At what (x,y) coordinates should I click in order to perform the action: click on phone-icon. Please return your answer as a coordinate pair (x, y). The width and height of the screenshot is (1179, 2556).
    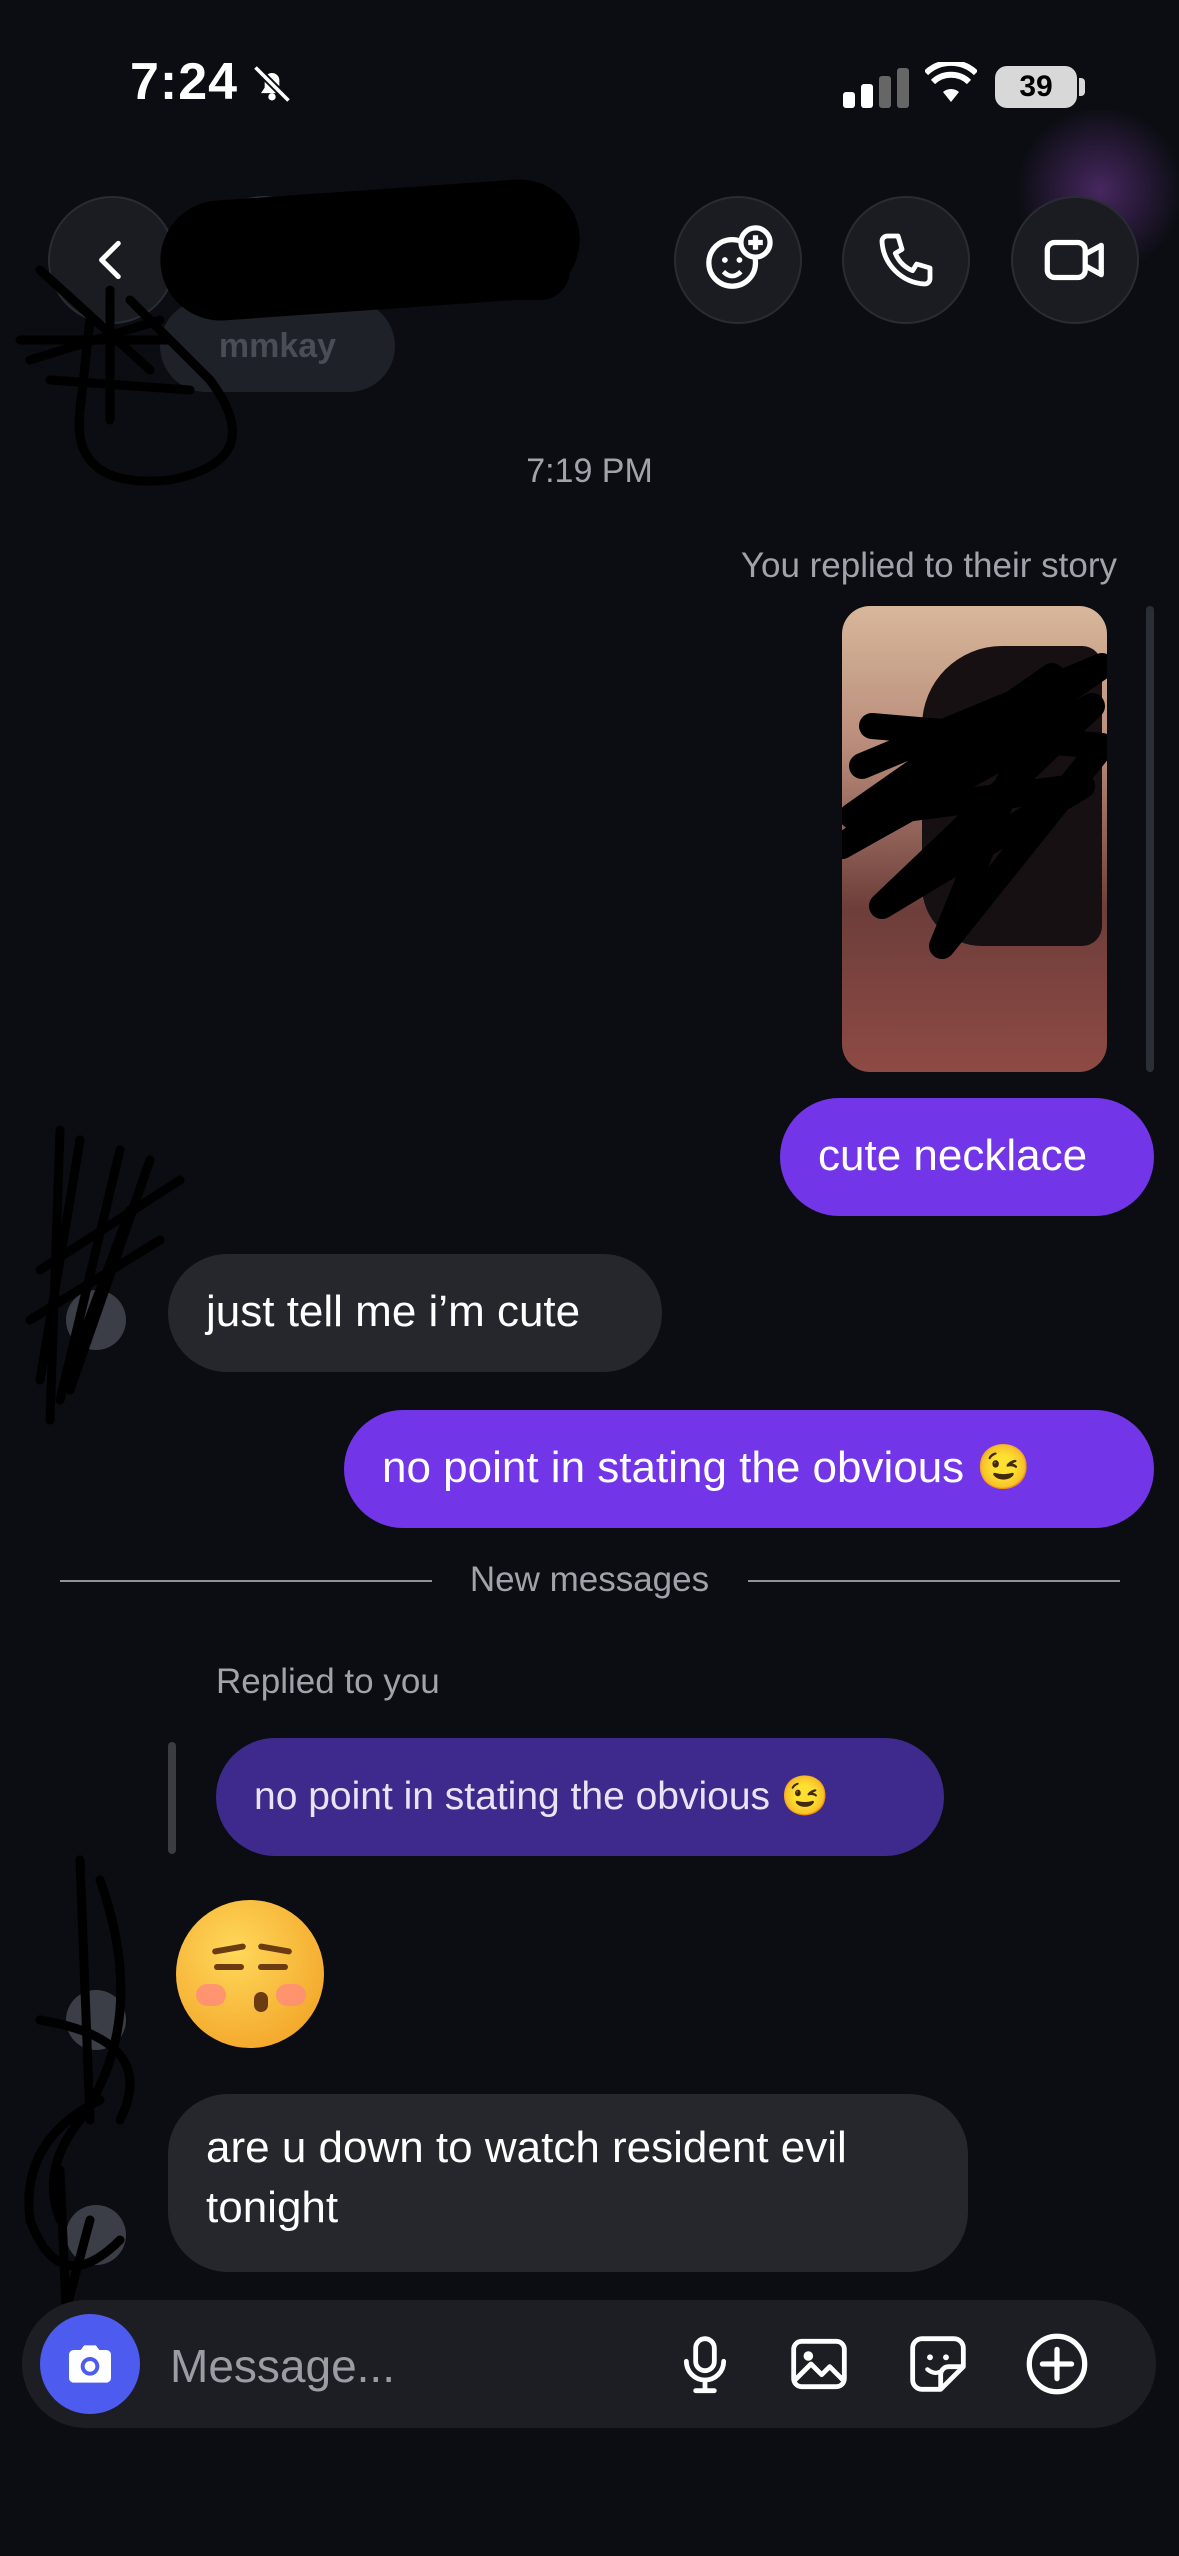
    Looking at the image, I should click on (906, 260).